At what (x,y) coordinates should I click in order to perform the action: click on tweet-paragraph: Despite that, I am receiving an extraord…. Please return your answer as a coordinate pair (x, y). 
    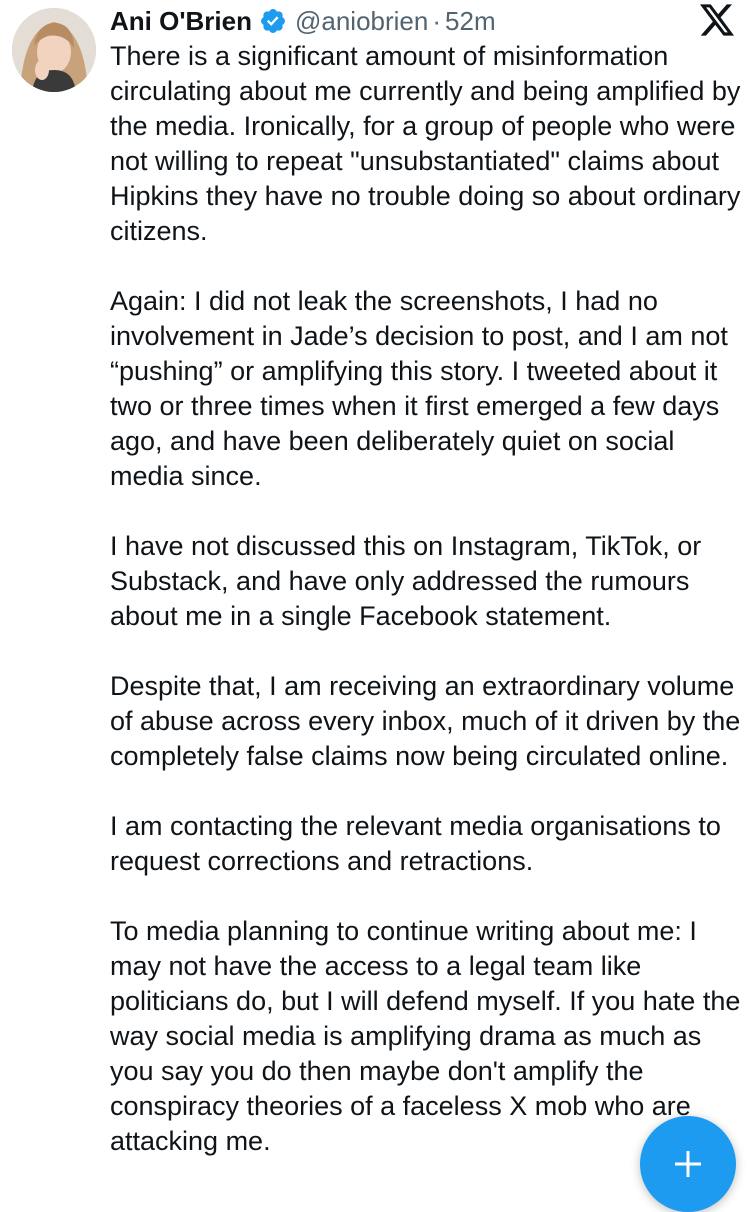
    Looking at the image, I should click on (425, 721).